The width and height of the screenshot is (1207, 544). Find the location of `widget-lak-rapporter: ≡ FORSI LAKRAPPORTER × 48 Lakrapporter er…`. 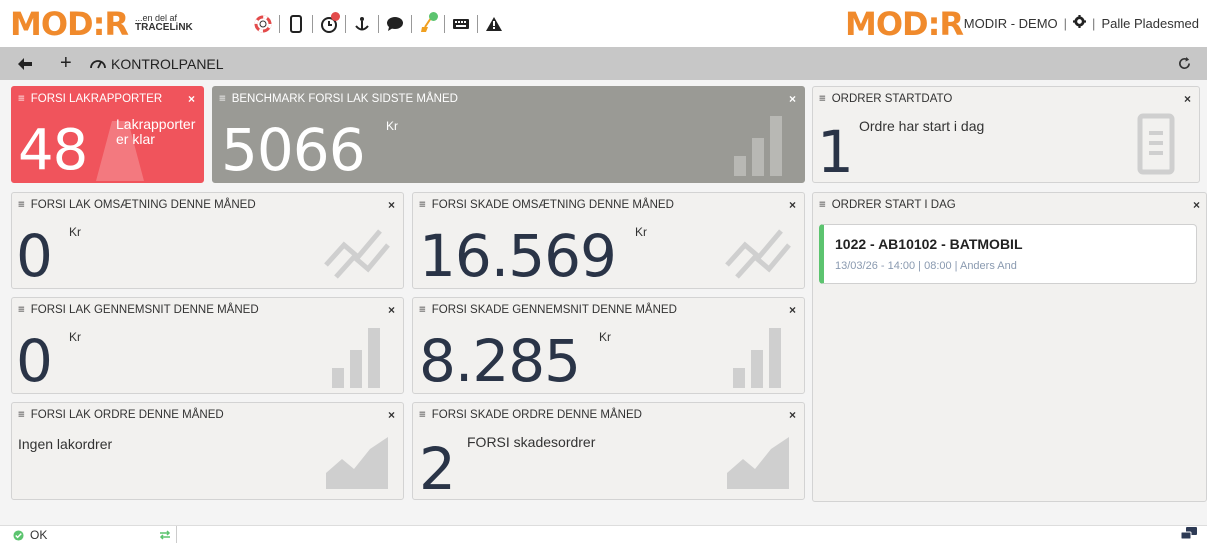

widget-lak-rapporter: ≡ FORSI LAKRAPPORTER × 48 Lakrapporter er… is located at coordinates (107, 134).